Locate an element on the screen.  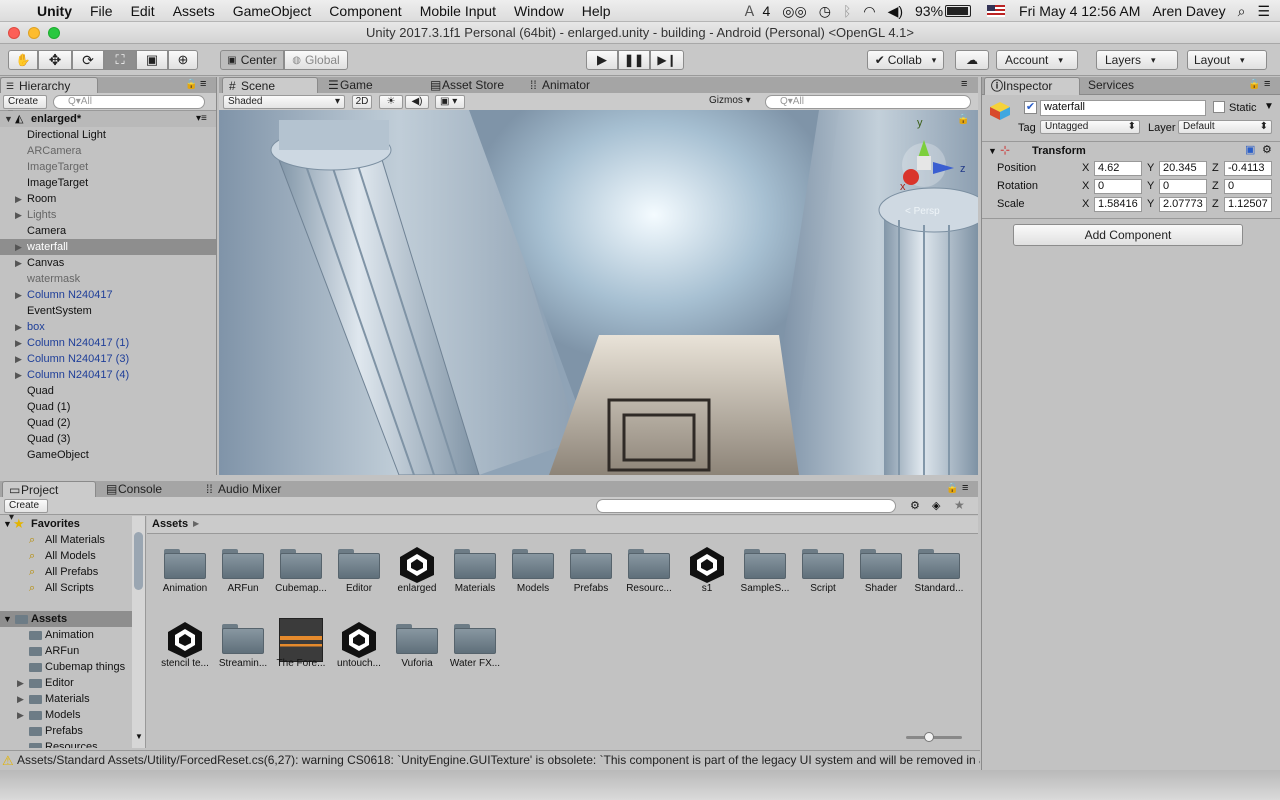
lock-icon: 🔒 is located at coordinates (191, 84).